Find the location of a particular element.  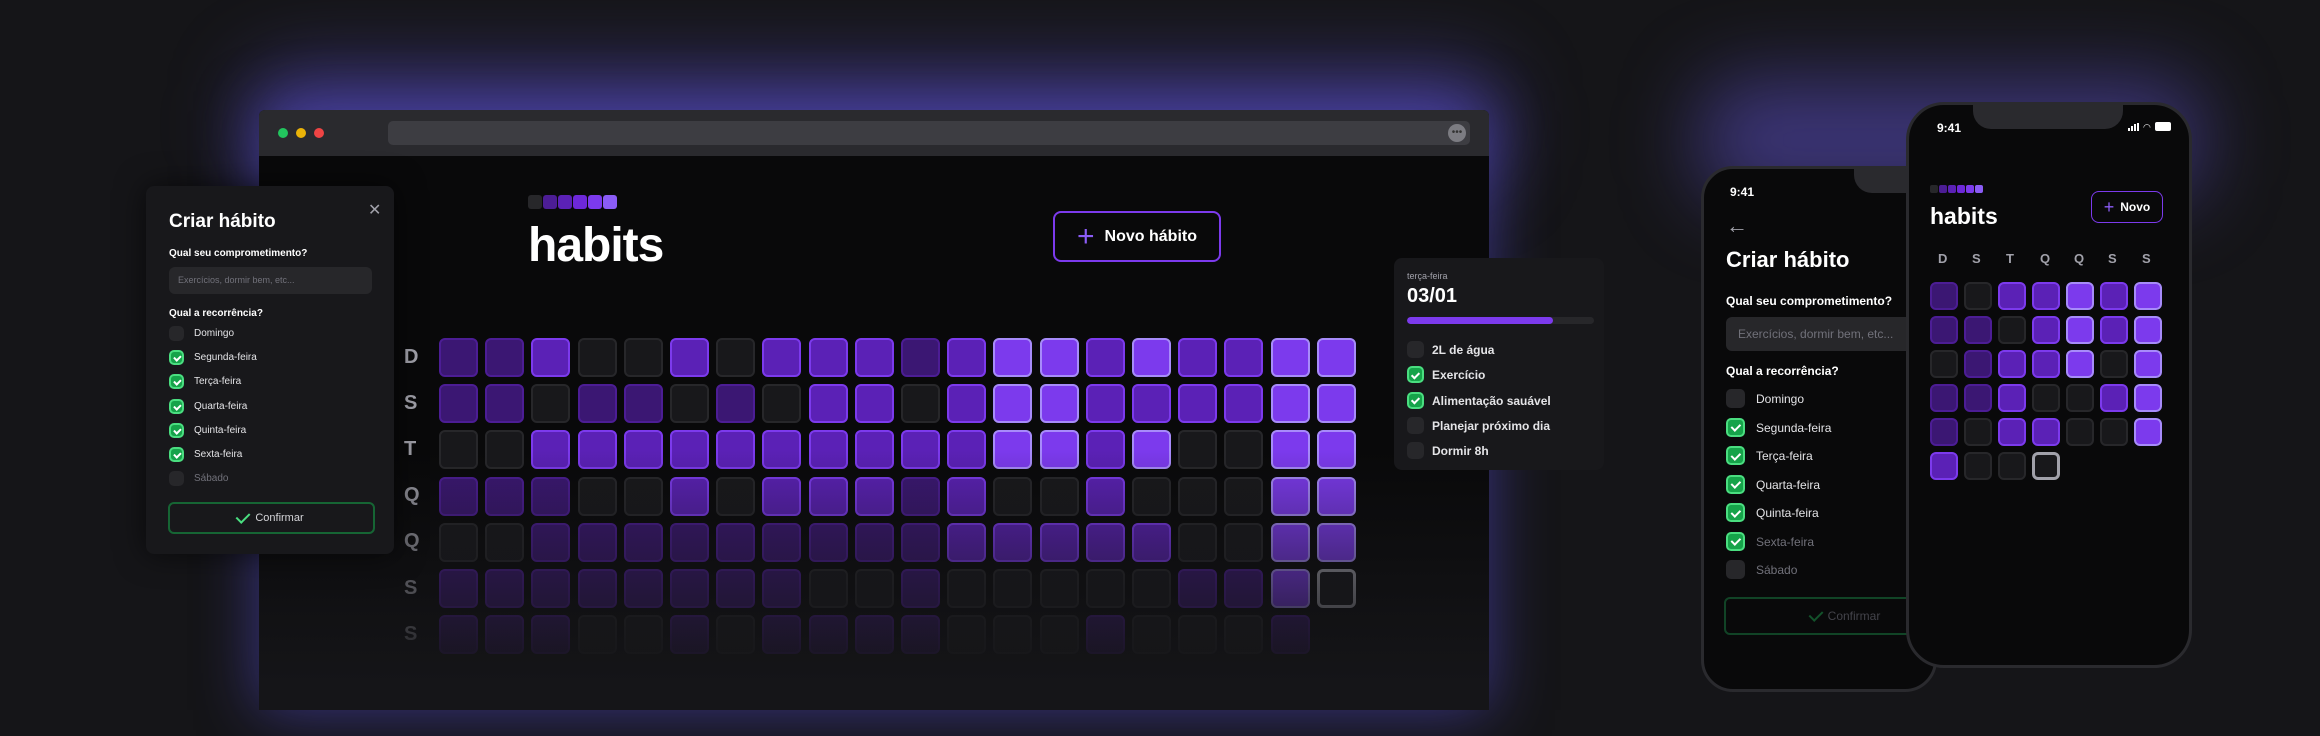

new-habit-button: + Novo is located at coordinates (2127, 207).